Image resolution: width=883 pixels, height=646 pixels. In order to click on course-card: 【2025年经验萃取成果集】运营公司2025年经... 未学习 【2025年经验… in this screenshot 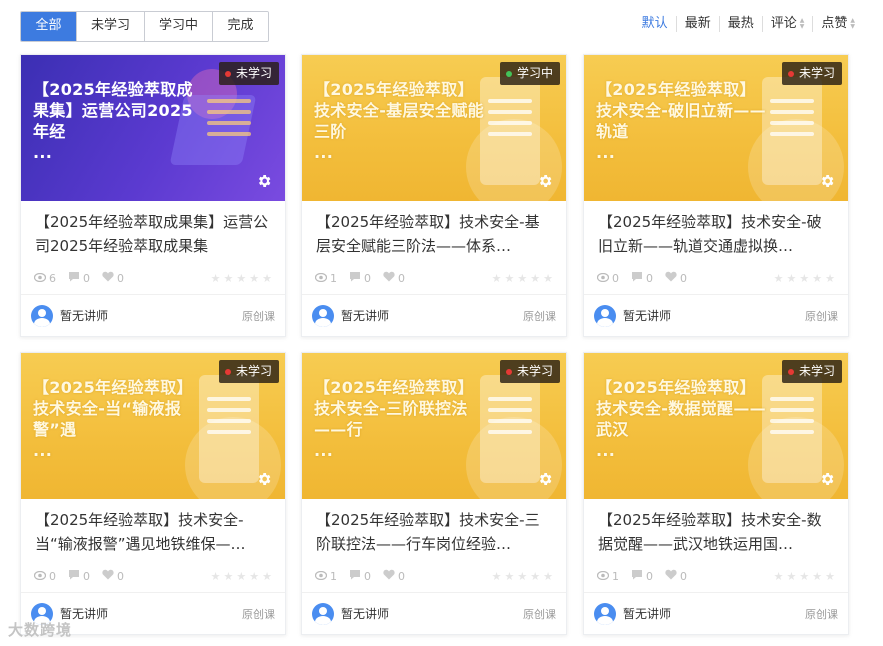, I will do `click(153, 195)`.